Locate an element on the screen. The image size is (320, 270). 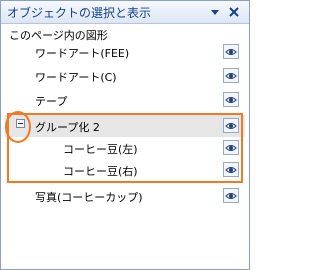
item-label: ワードアート(FEE) is located at coordinates (82, 53).